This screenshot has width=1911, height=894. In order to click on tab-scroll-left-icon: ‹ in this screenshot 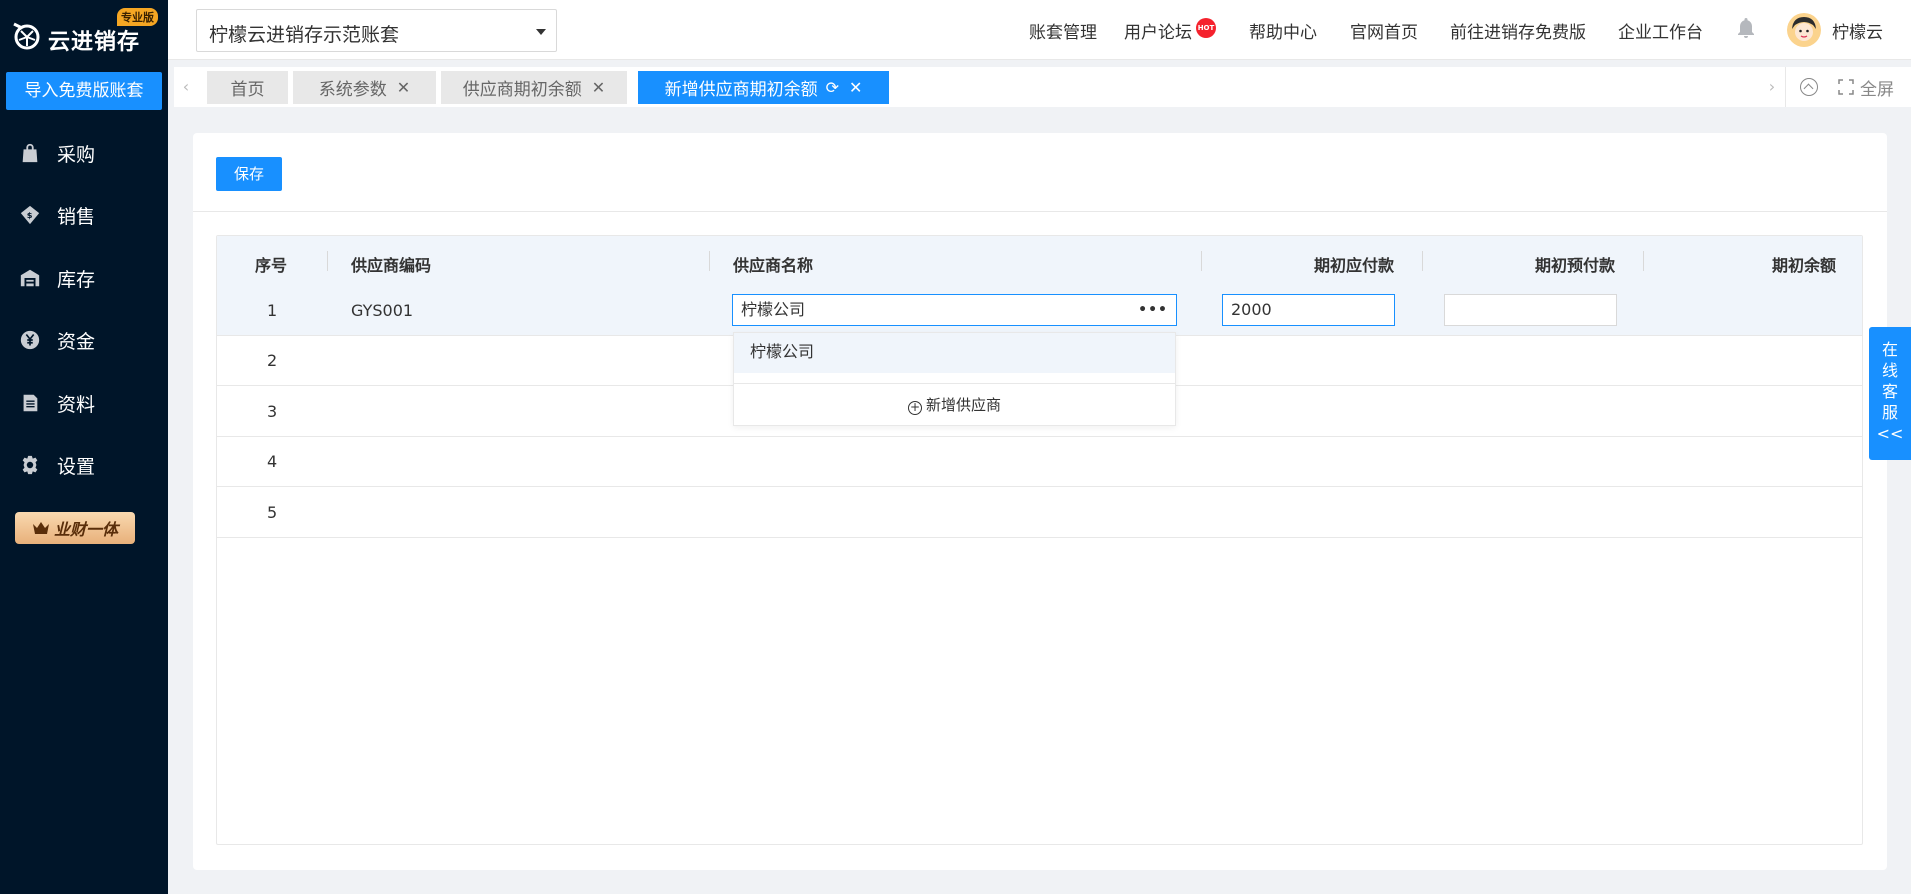, I will do `click(186, 87)`.